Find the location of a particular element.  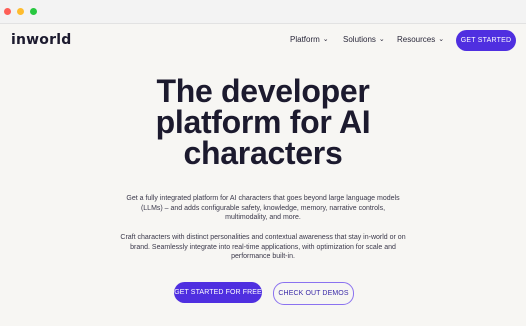

nav-item-label: Platform is located at coordinates (305, 39).